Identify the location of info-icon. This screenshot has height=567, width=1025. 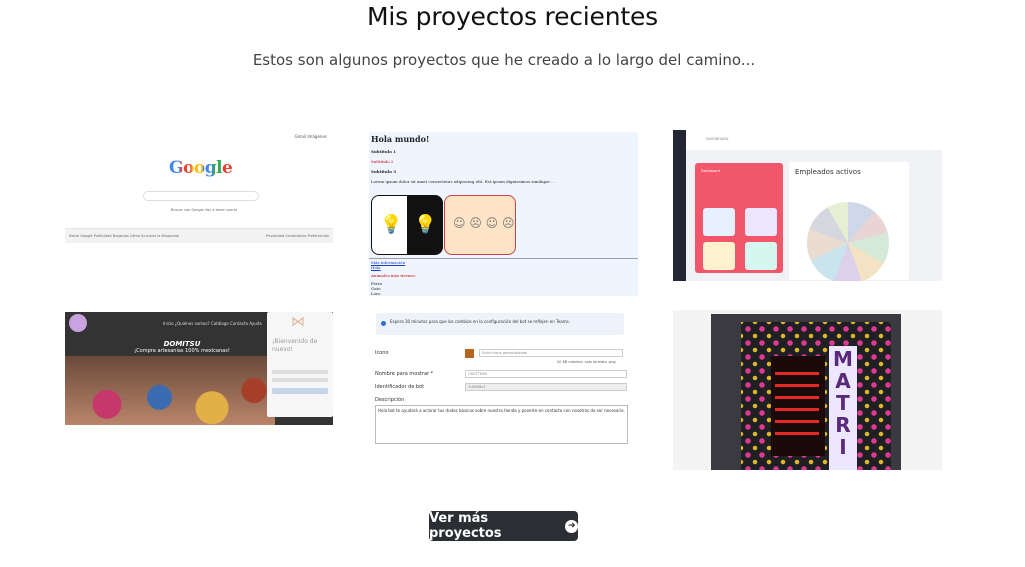
(383, 323).